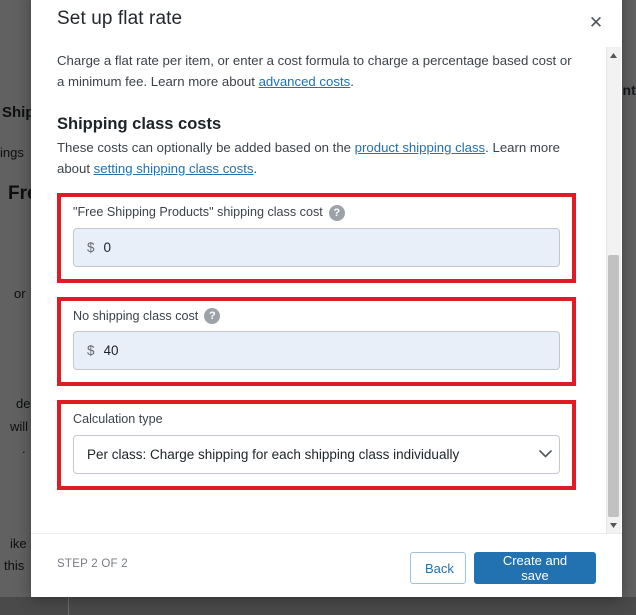  What do you see at coordinates (438, 568) in the screenshot?
I see `back-button: Back` at bounding box center [438, 568].